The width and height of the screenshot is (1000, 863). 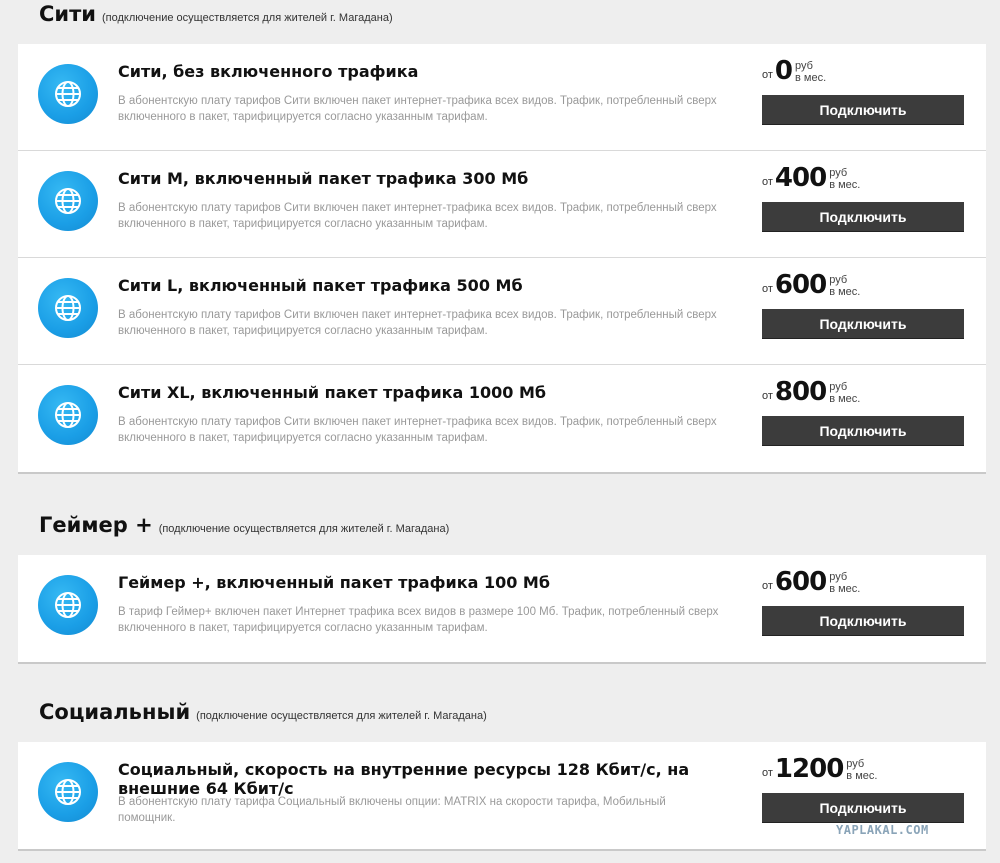 What do you see at coordinates (268, 71) in the screenshot?
I see `plan-title: Сити, без включенного трафика` at bounding box center [268, 71].